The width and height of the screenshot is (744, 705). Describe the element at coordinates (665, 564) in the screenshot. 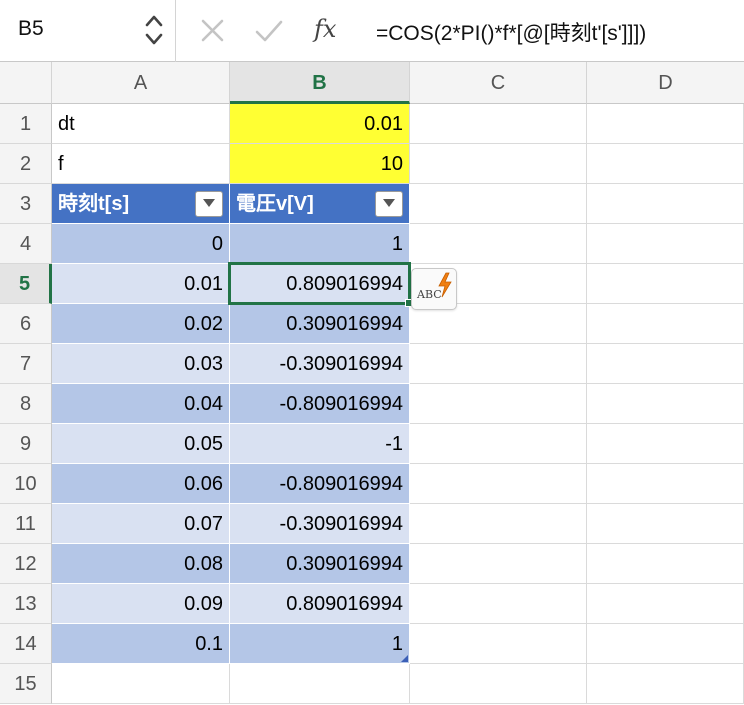

I see `cell-d12` at that location.